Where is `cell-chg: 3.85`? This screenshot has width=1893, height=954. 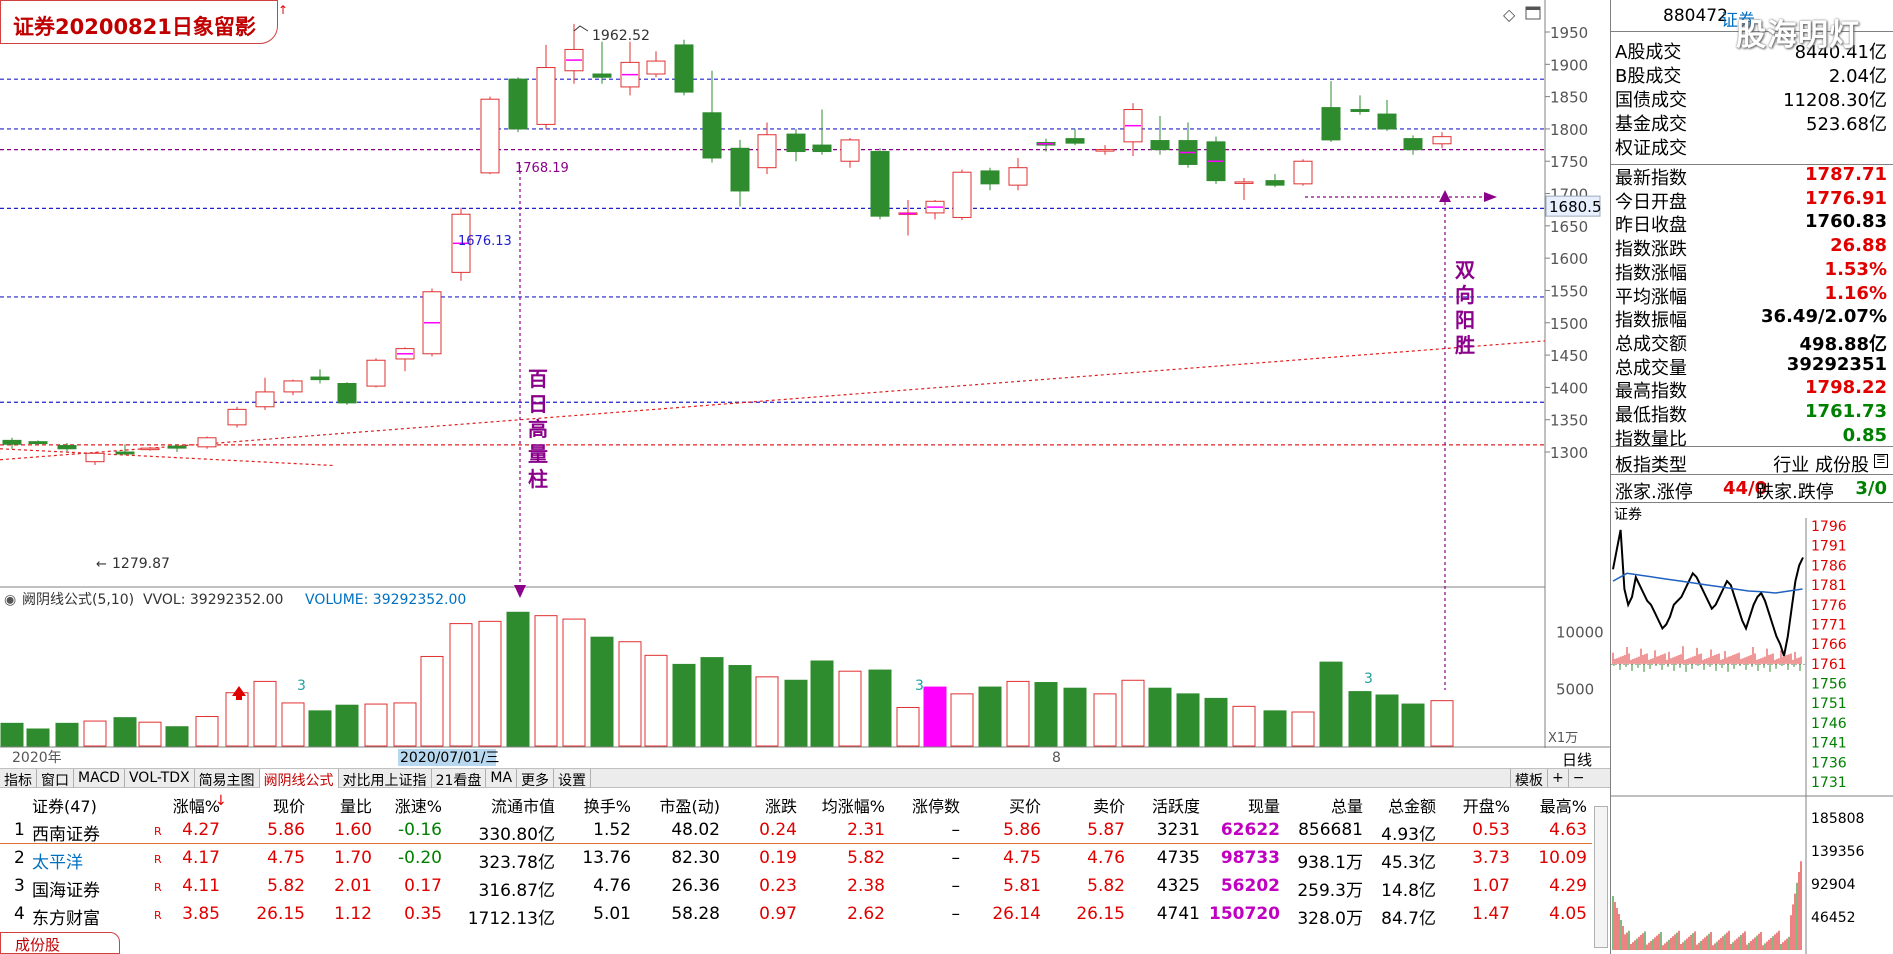 cell-chg: 3.85 is located at coordinates (201, 914).